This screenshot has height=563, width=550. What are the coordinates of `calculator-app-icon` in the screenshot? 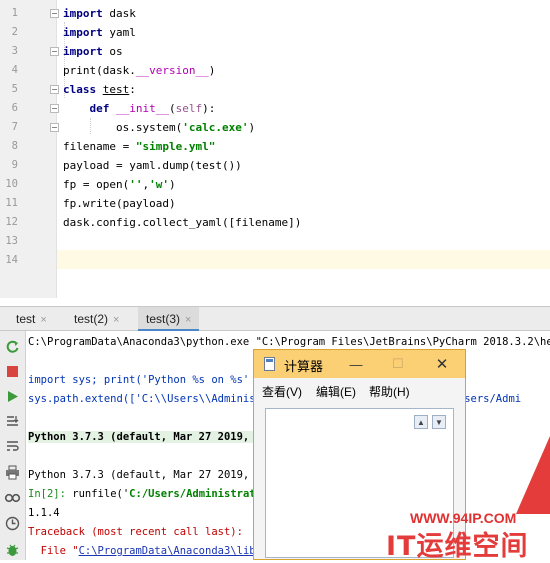 It's located at (269, 364).